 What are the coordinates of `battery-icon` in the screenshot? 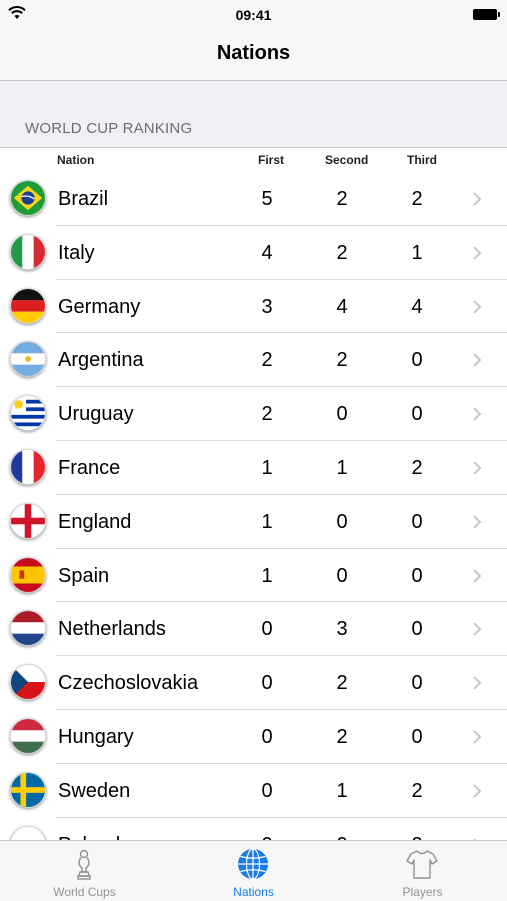 It's located at (486, 14).